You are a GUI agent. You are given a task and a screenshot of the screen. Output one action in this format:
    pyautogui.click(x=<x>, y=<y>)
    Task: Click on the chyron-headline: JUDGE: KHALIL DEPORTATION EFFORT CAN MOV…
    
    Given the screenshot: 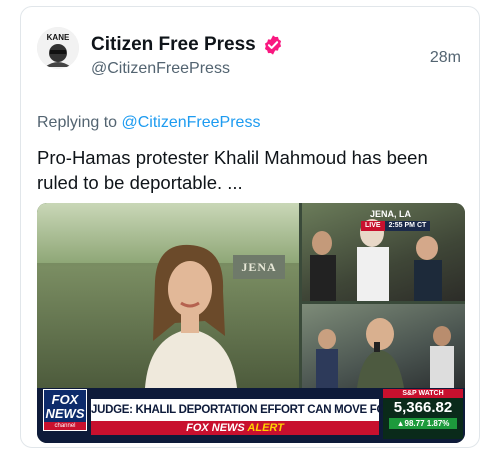 What is the action you would take?
    pyautogui.click(x=259, y=410)
    